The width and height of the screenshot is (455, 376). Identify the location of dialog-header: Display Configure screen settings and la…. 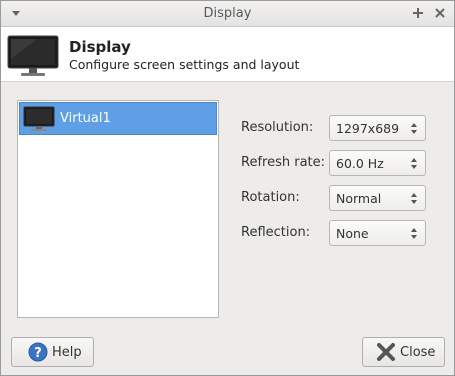
(227, 54).